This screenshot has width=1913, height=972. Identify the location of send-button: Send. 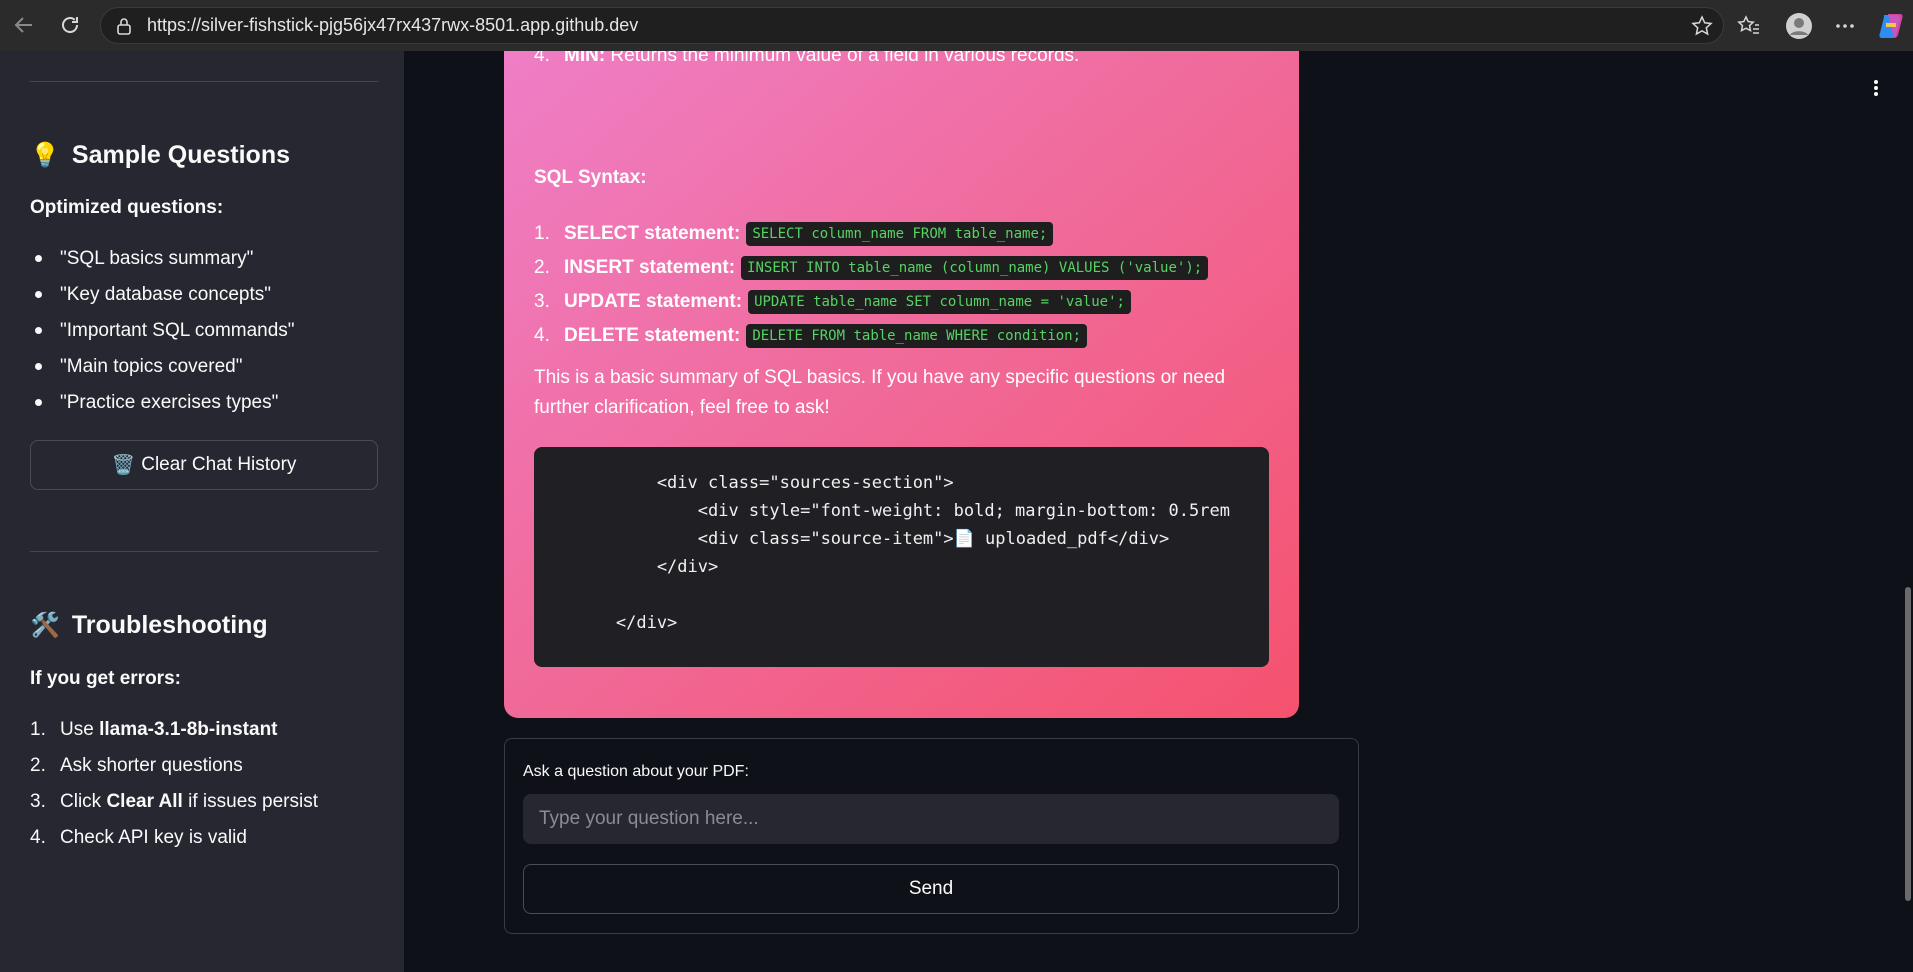
(931, 889).